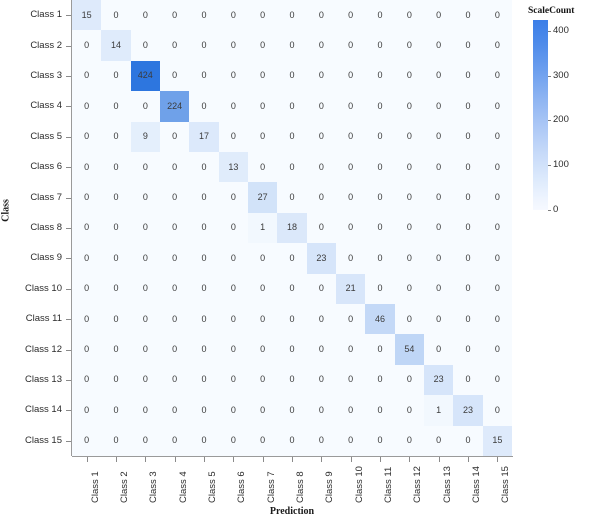 This screenshot has width=600, height=526. What do you see at coordinates (242, 487) in the screenshot?
I see `x-tick-label: Class 6` at bounding box center [242, 487].